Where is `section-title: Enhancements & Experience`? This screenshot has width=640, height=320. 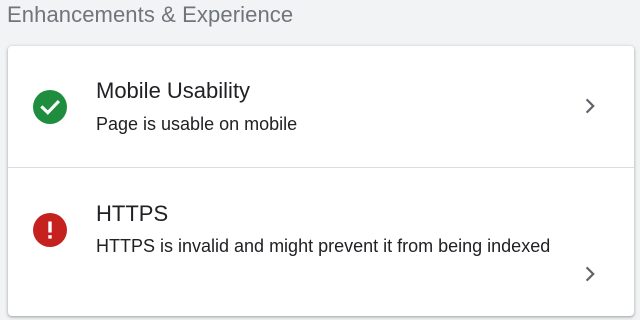 section-title: Enhancements & Experience is located at coordinates (150, 14).